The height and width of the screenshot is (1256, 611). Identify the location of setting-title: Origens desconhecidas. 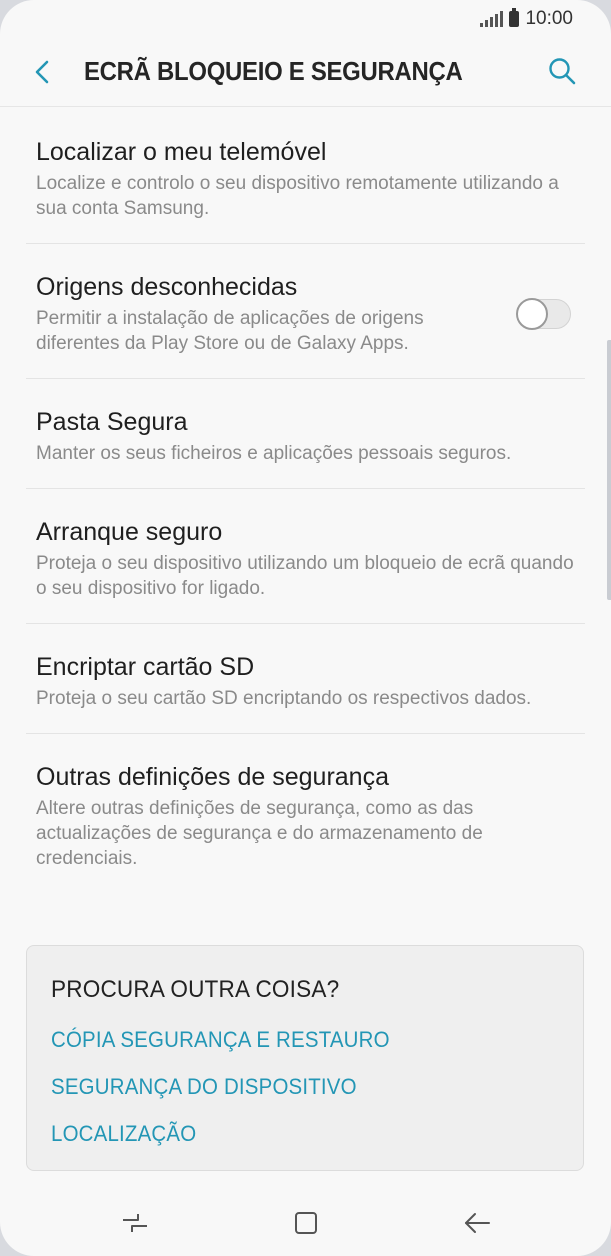
(167, 287).